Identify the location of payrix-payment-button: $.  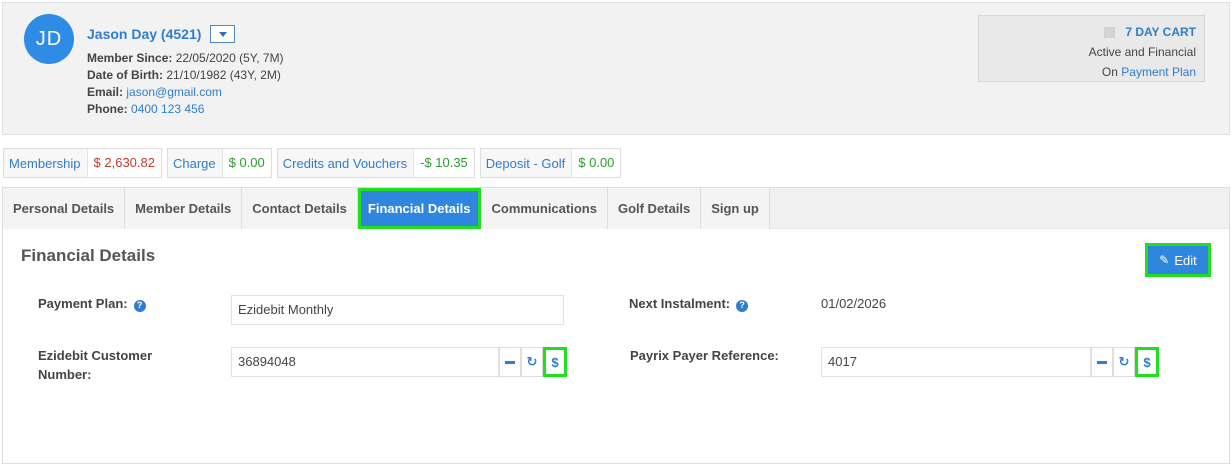
(1147, 362).